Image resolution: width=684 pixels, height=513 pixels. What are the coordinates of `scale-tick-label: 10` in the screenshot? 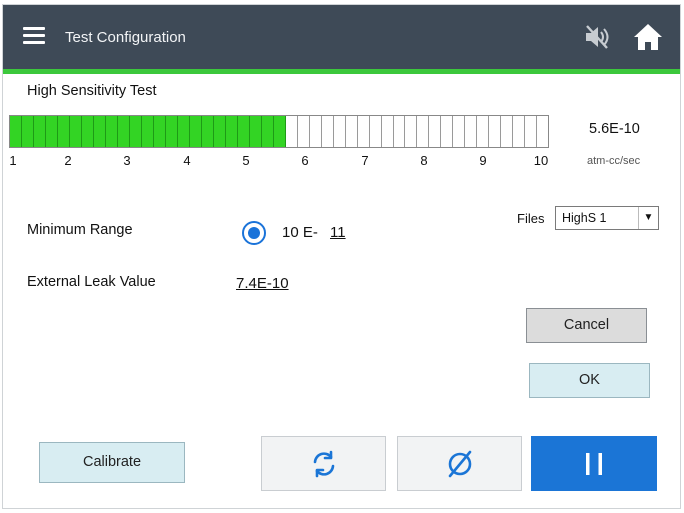 It's located at (541, 160).